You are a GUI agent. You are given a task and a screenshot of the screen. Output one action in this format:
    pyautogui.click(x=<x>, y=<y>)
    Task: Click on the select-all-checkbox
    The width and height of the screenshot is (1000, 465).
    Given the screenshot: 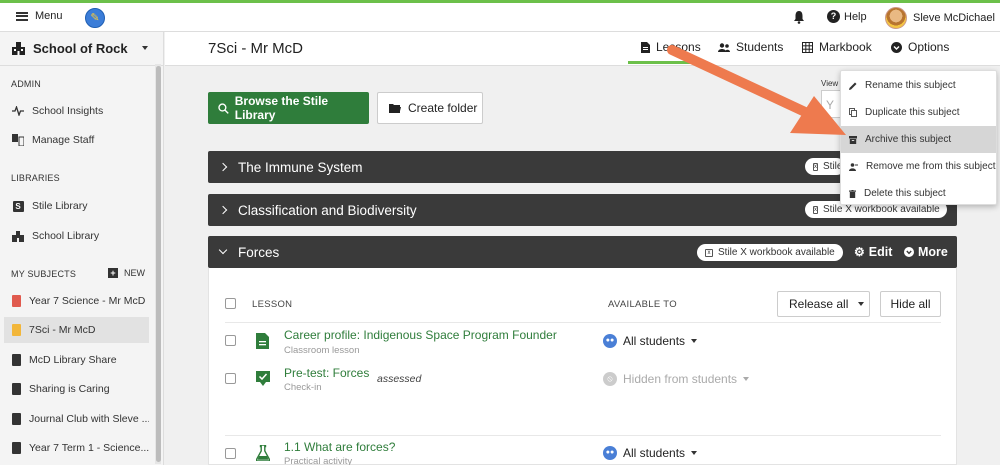 What is the action you would take?
    pyautogui.click(x=230, y=303)
    